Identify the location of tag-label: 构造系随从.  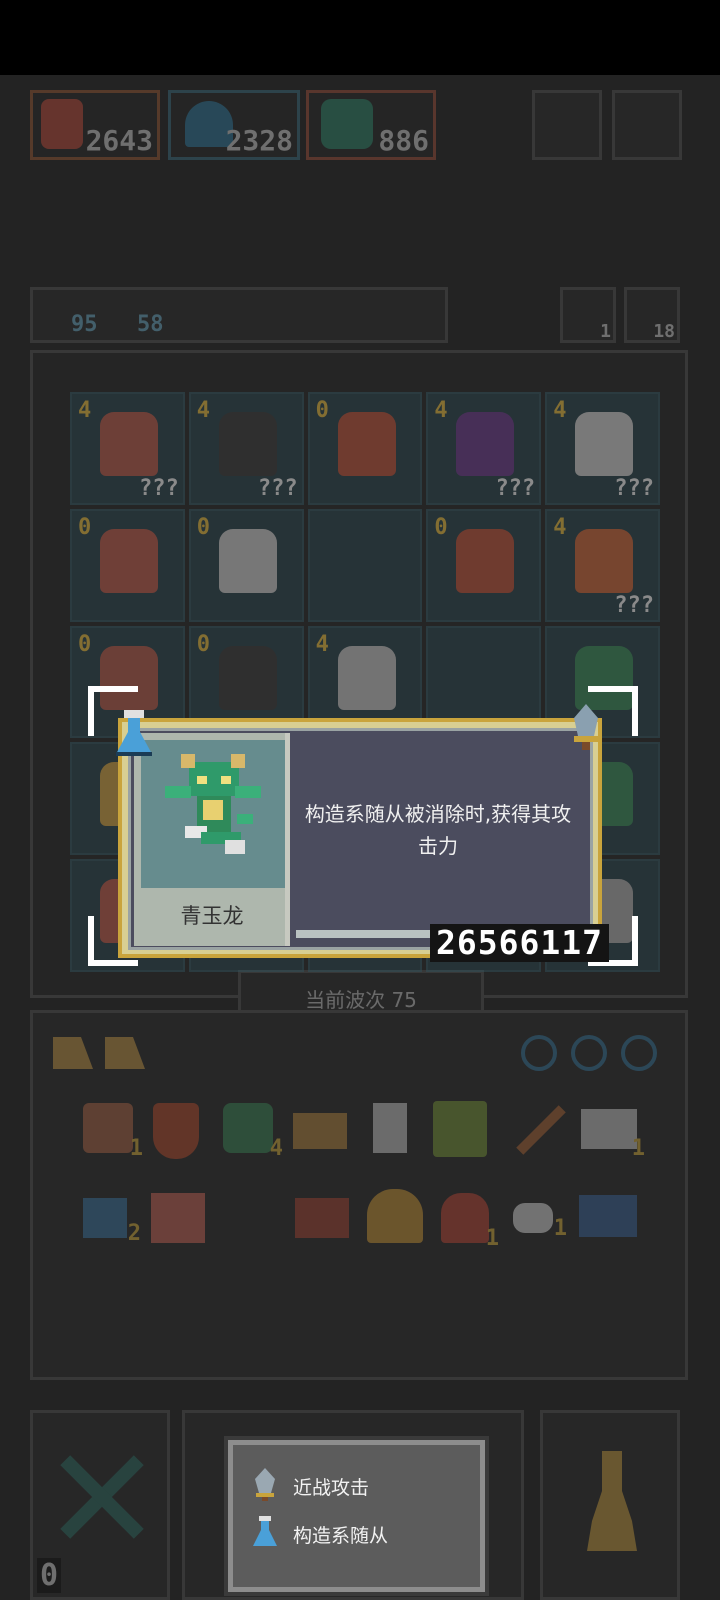
(341, 1536).